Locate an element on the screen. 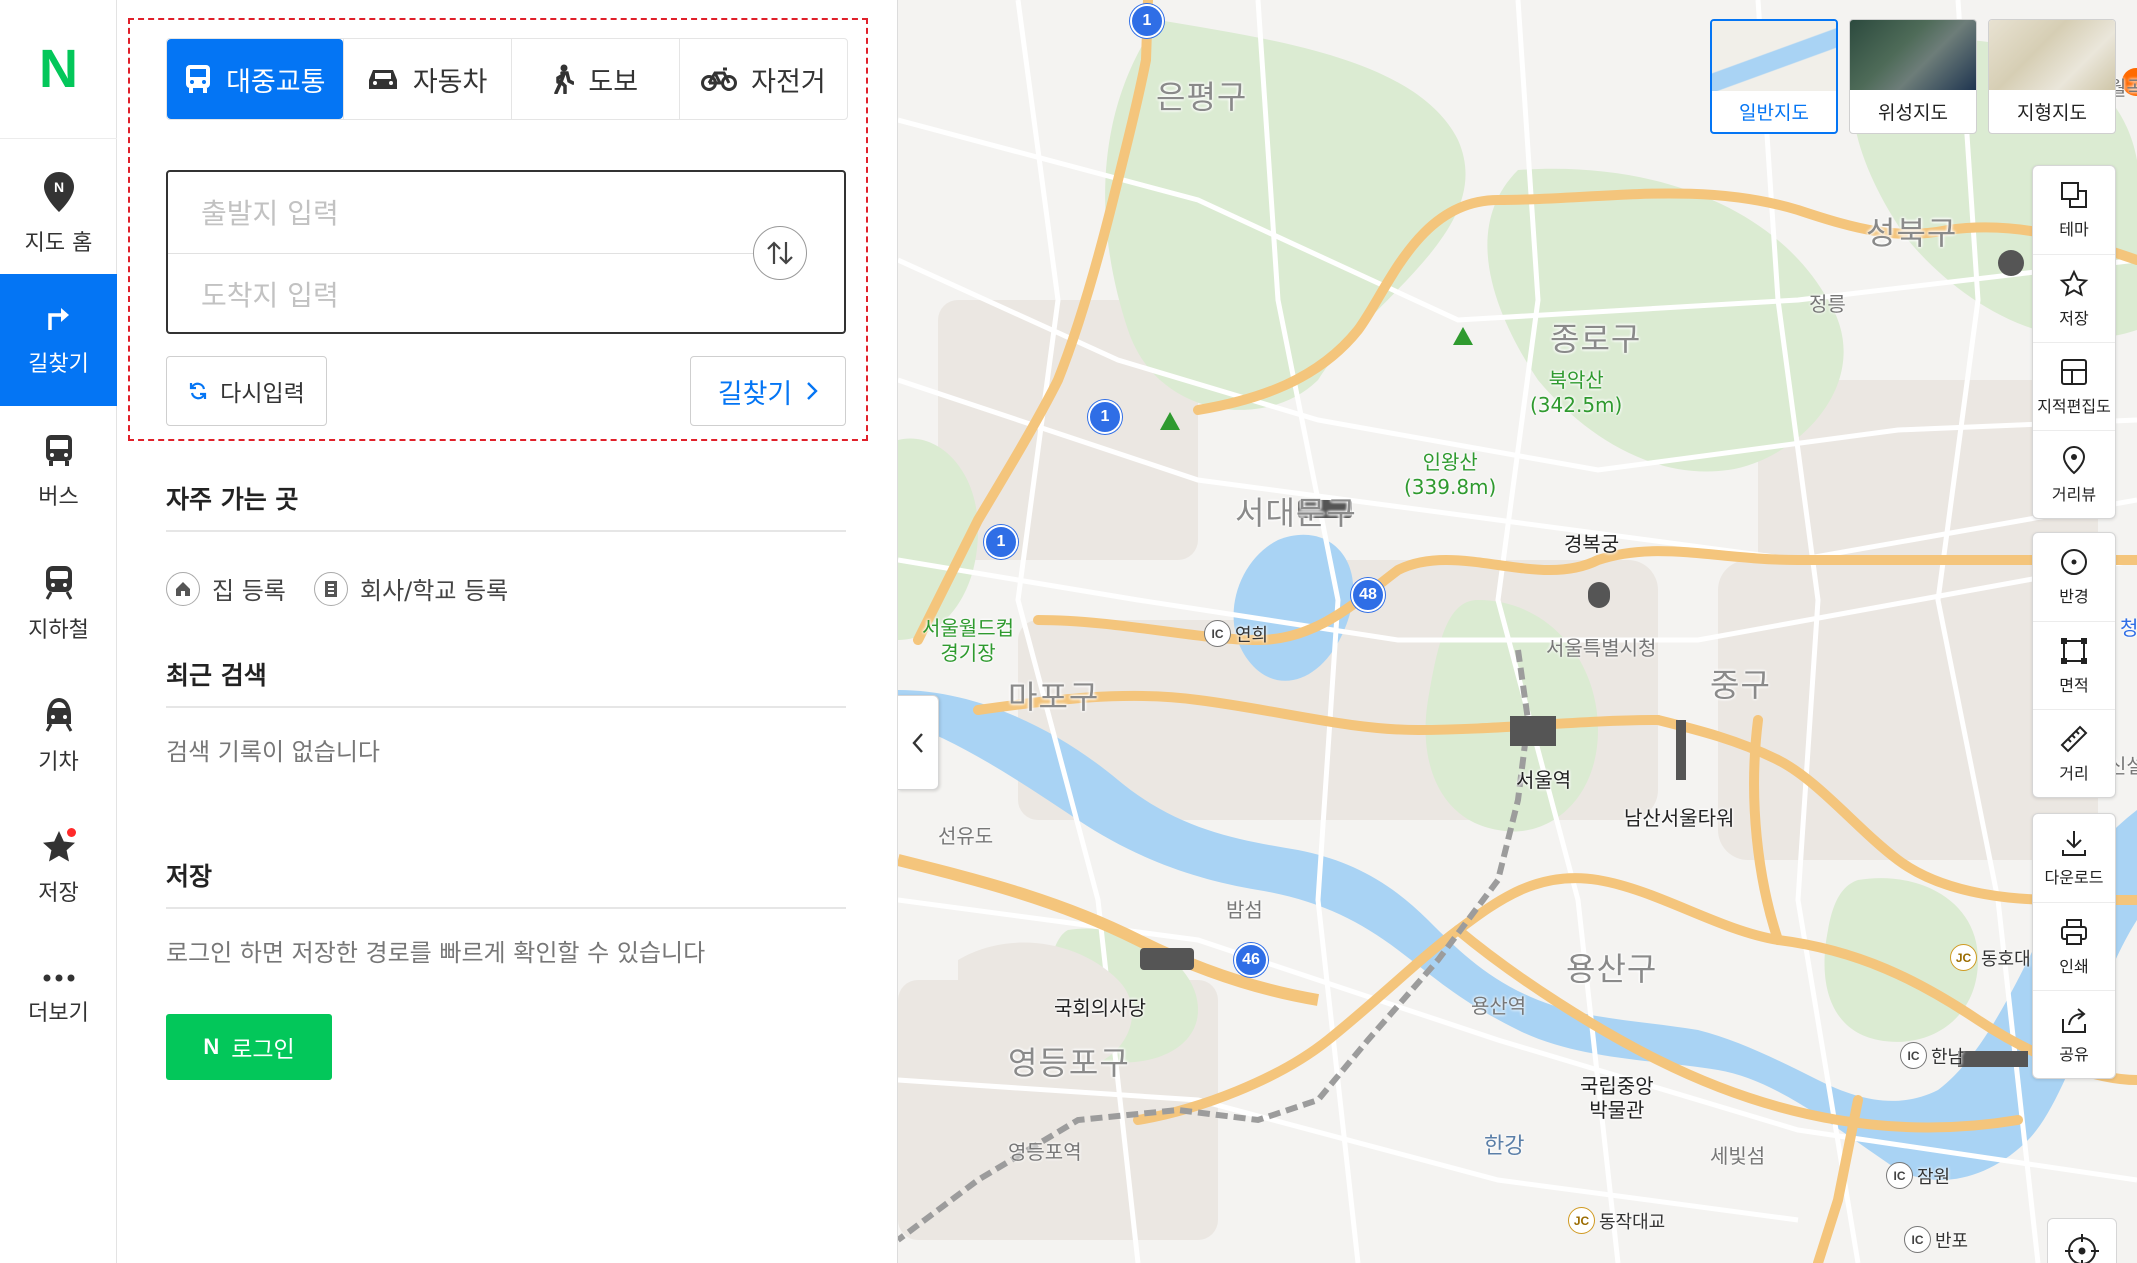 The width and height of the screenshot is (2137, 1263). rail-label: 저장 is located at coordinates (58, 893).